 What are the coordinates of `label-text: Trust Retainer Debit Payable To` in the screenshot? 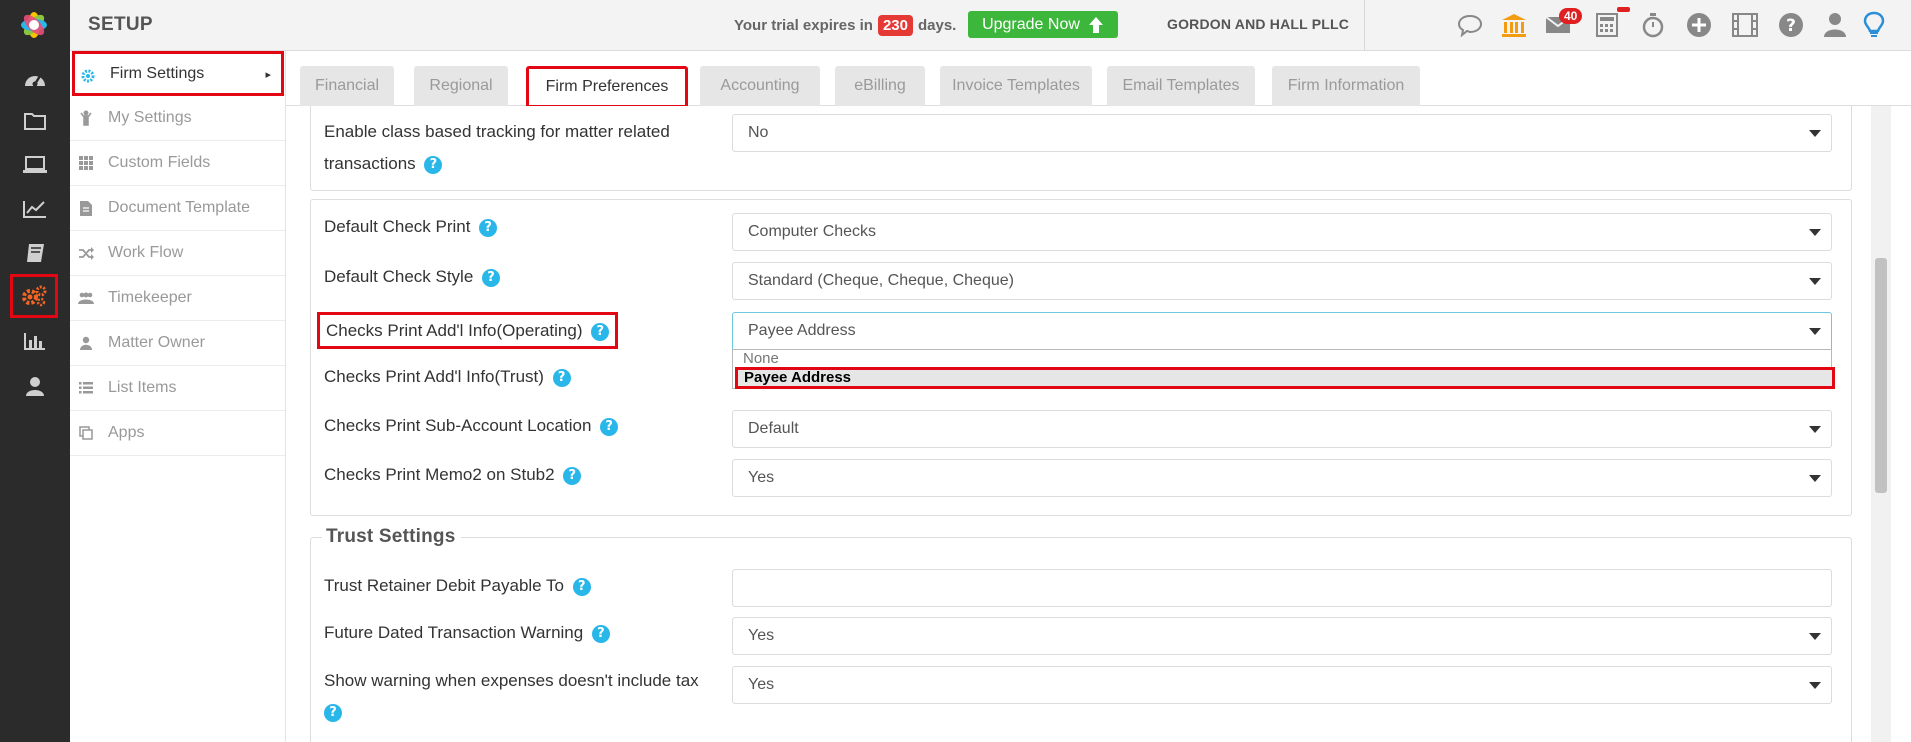 It's located at (444, 585).